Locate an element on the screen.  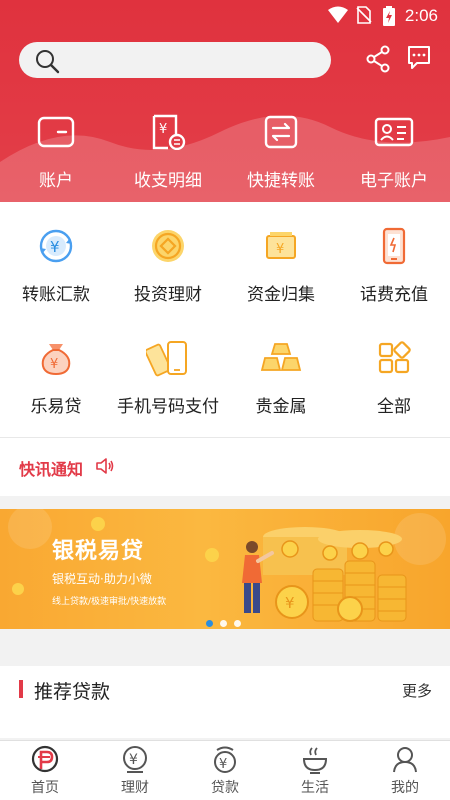
service-label: 投资理财 is located at coordinates (168, 295).